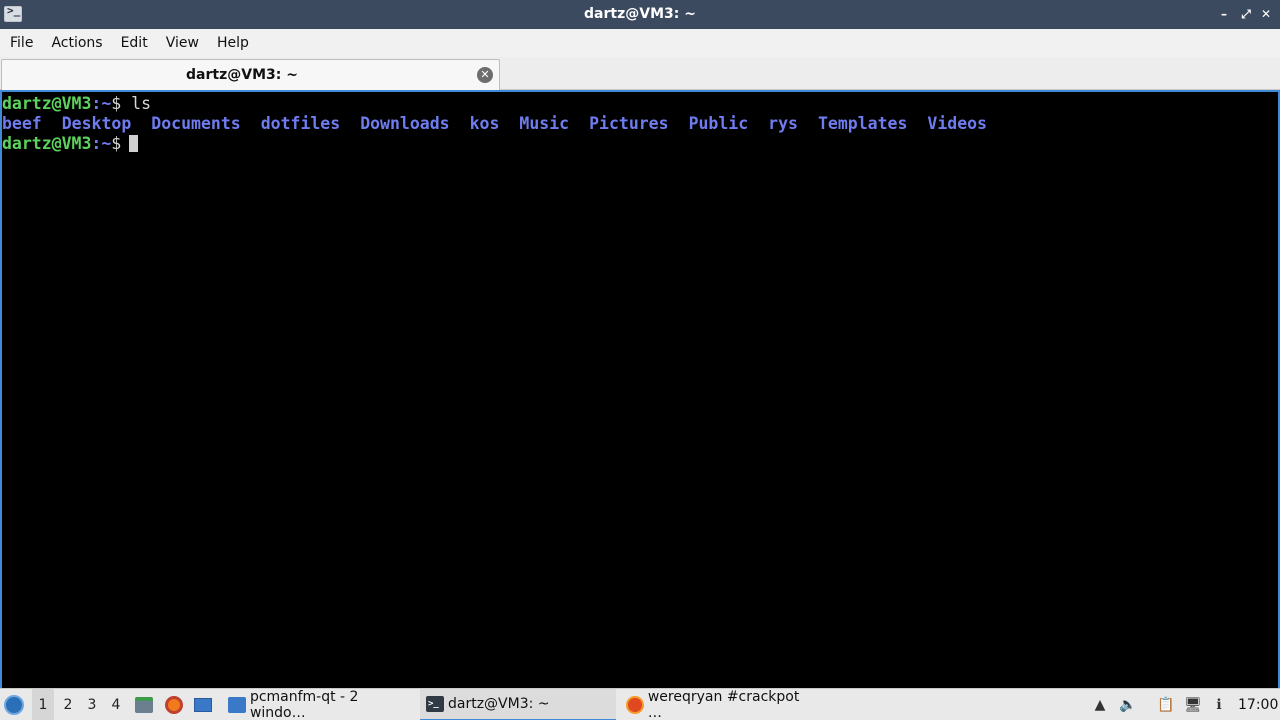  Describe the element at coordinates (435, 704) in the screenshot. I see `terminal-icon: >_` at that location.